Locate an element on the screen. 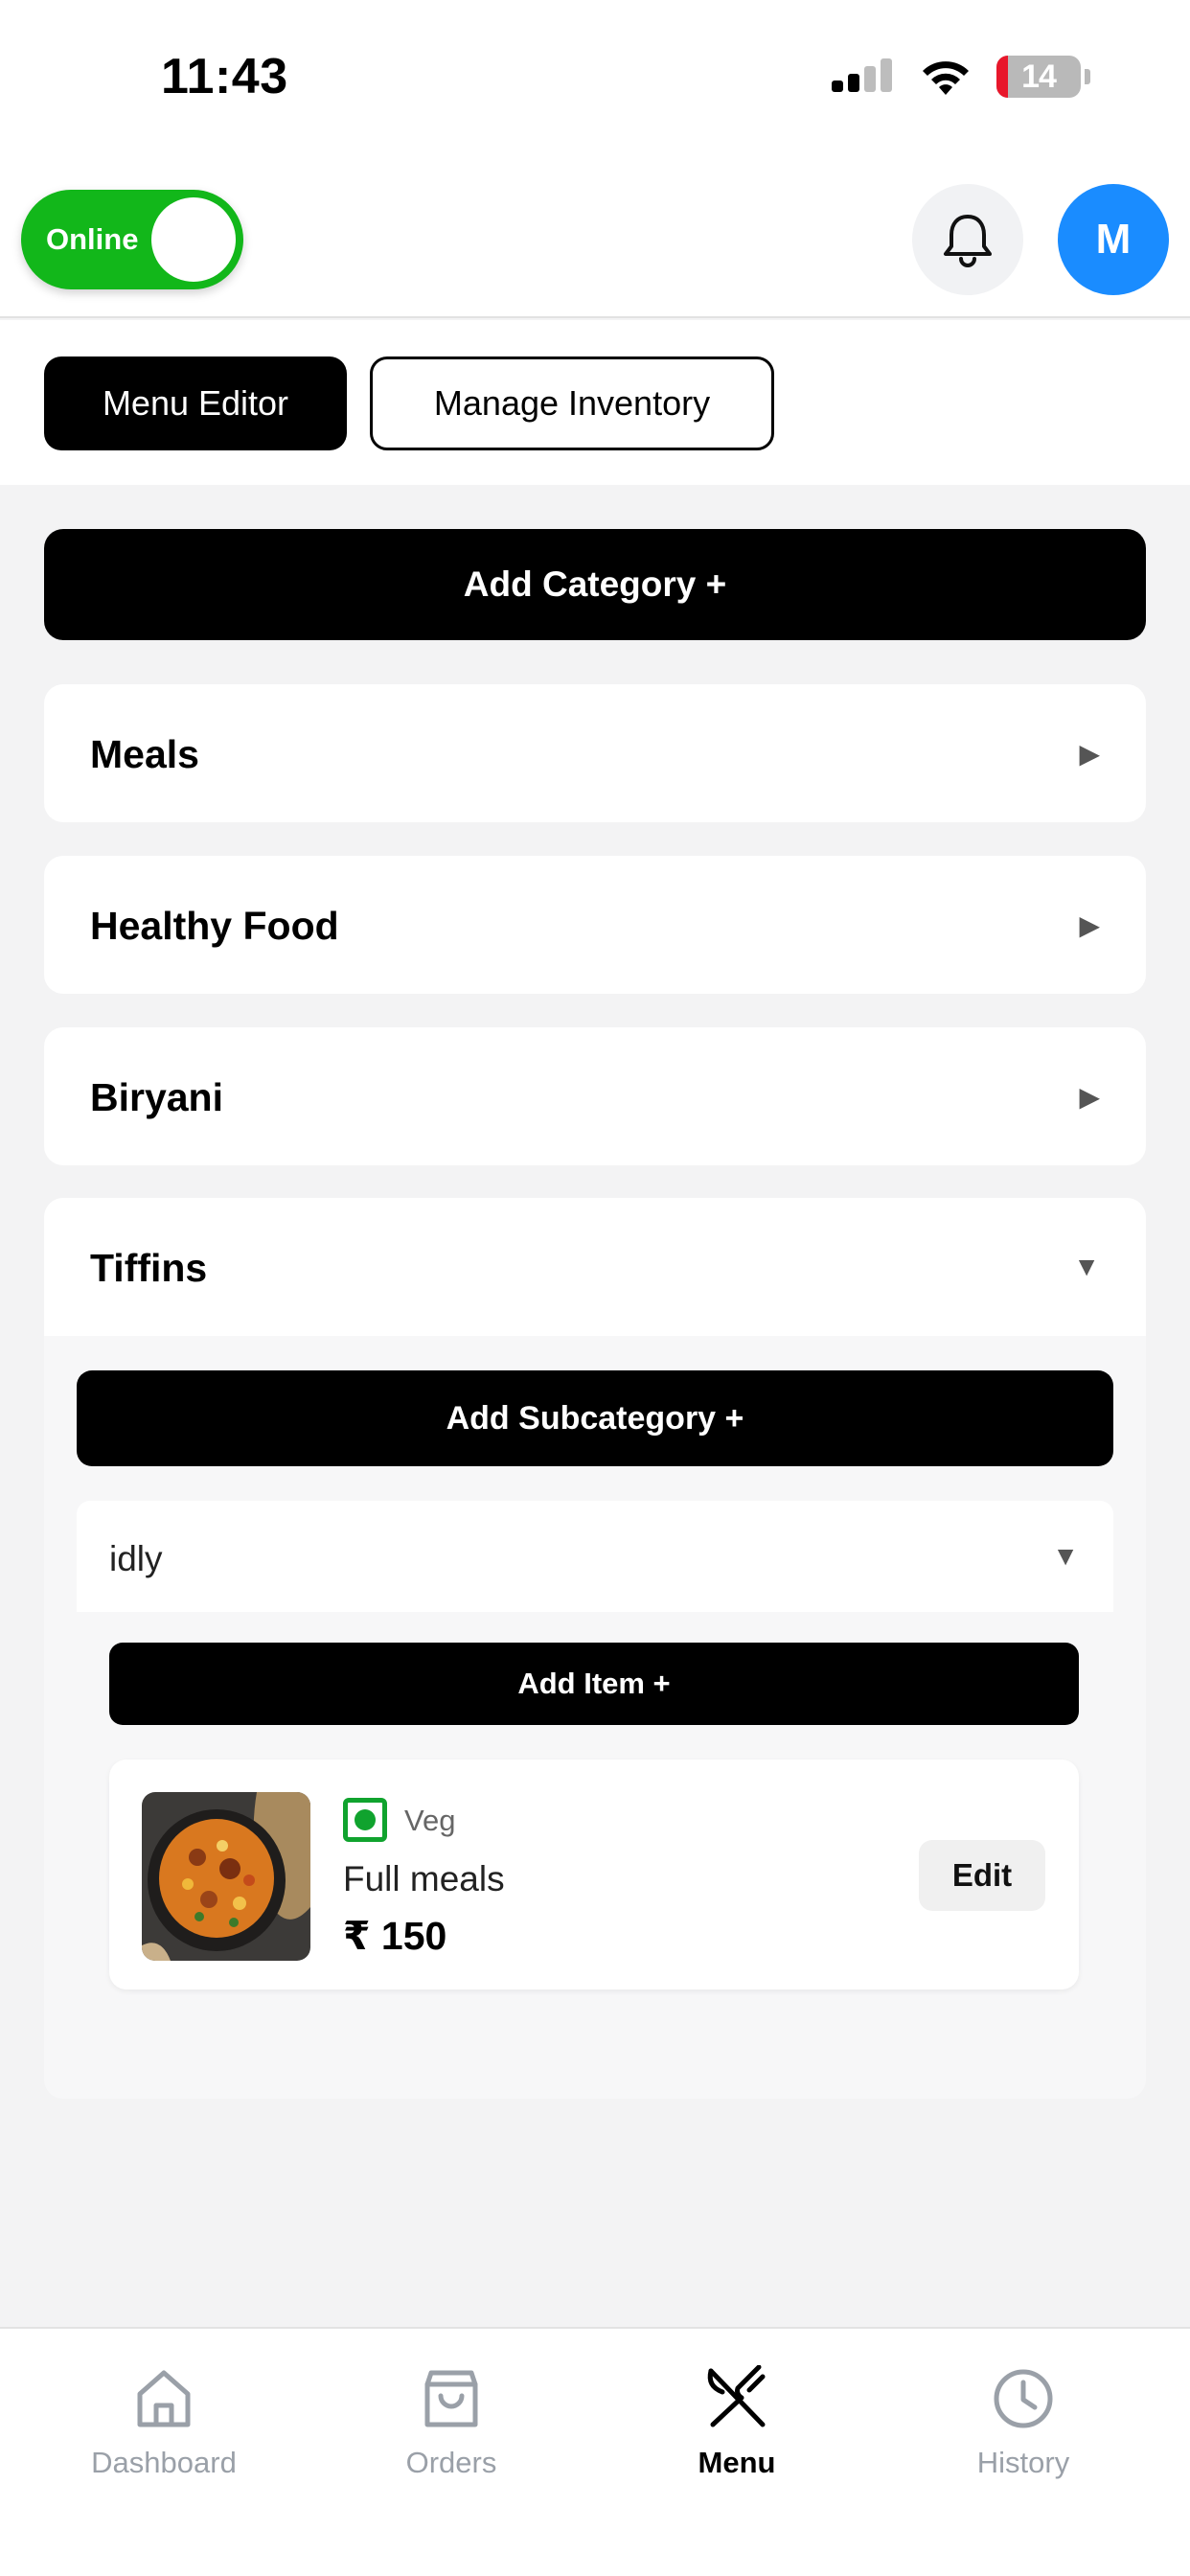  subcategory-idly-header: idly ▼ is located at coordinates (595, 1556).